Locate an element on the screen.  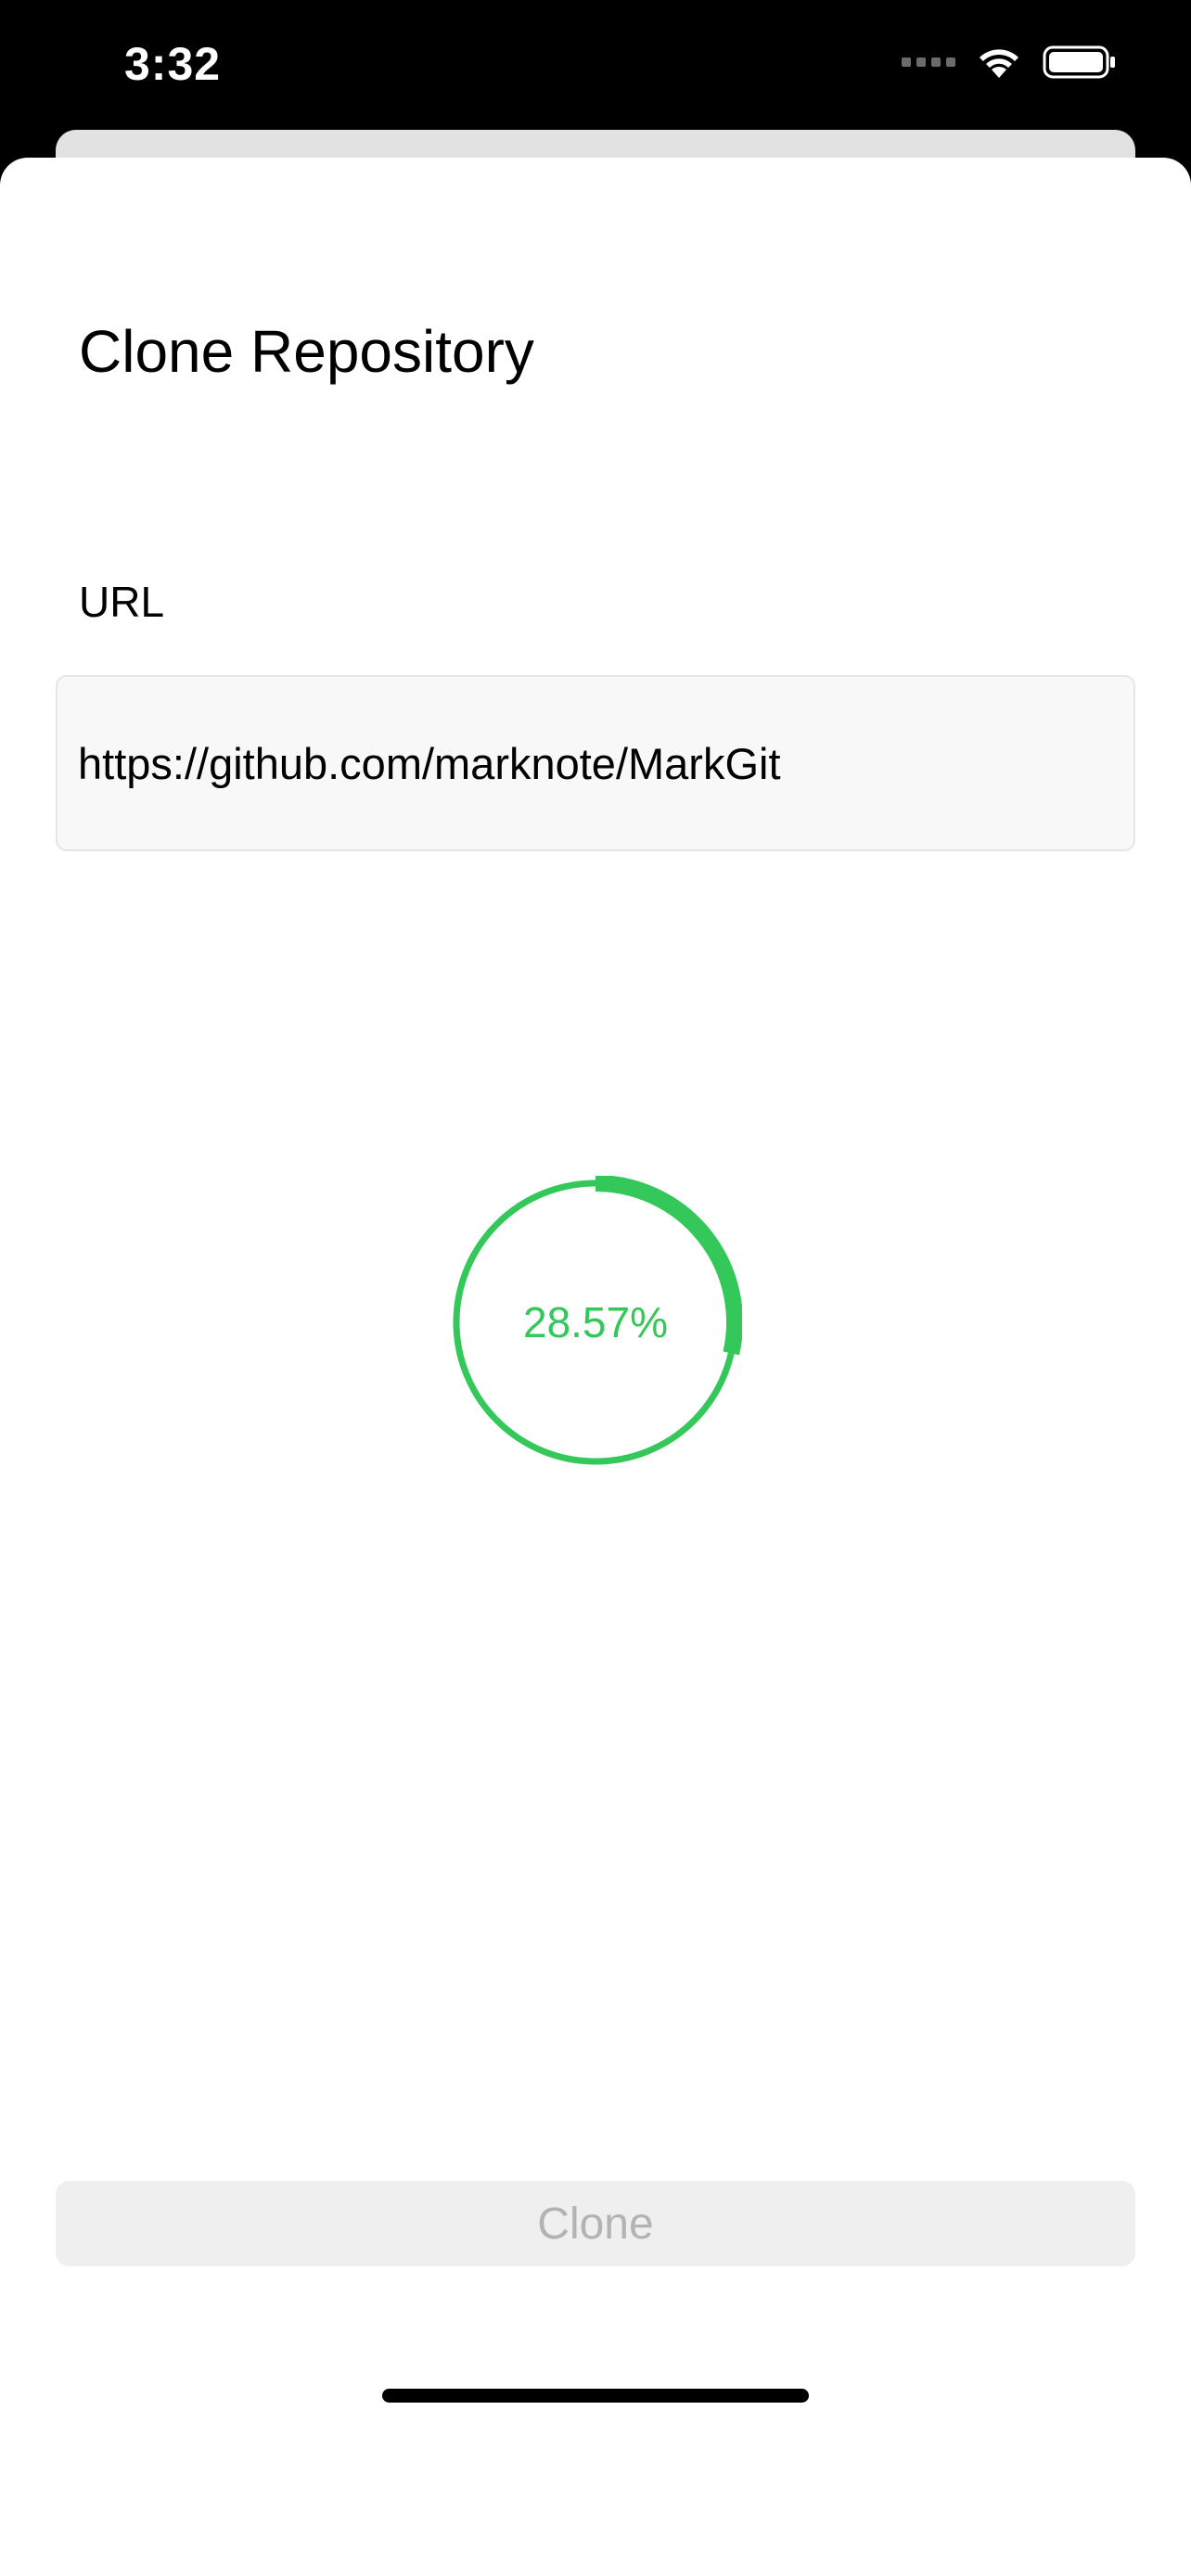
cellular-signal-icon is located at coordinates (929, 62).